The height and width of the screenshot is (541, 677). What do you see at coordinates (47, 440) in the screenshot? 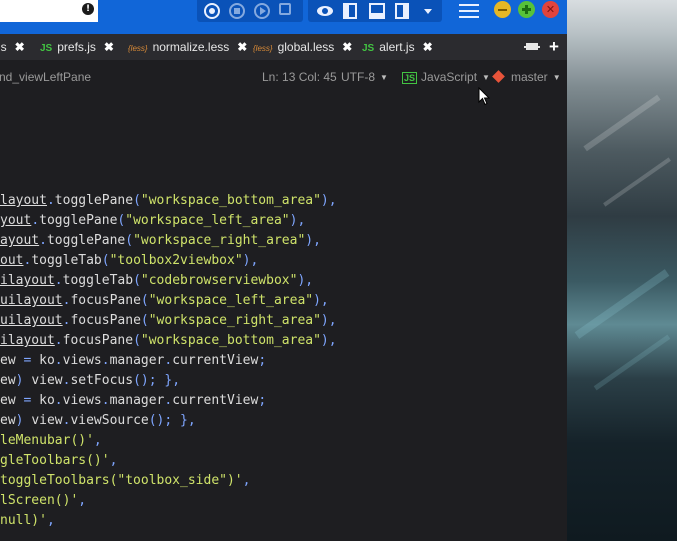
I see `code-token: leMenubar()'` at bounding box center [47, 440].